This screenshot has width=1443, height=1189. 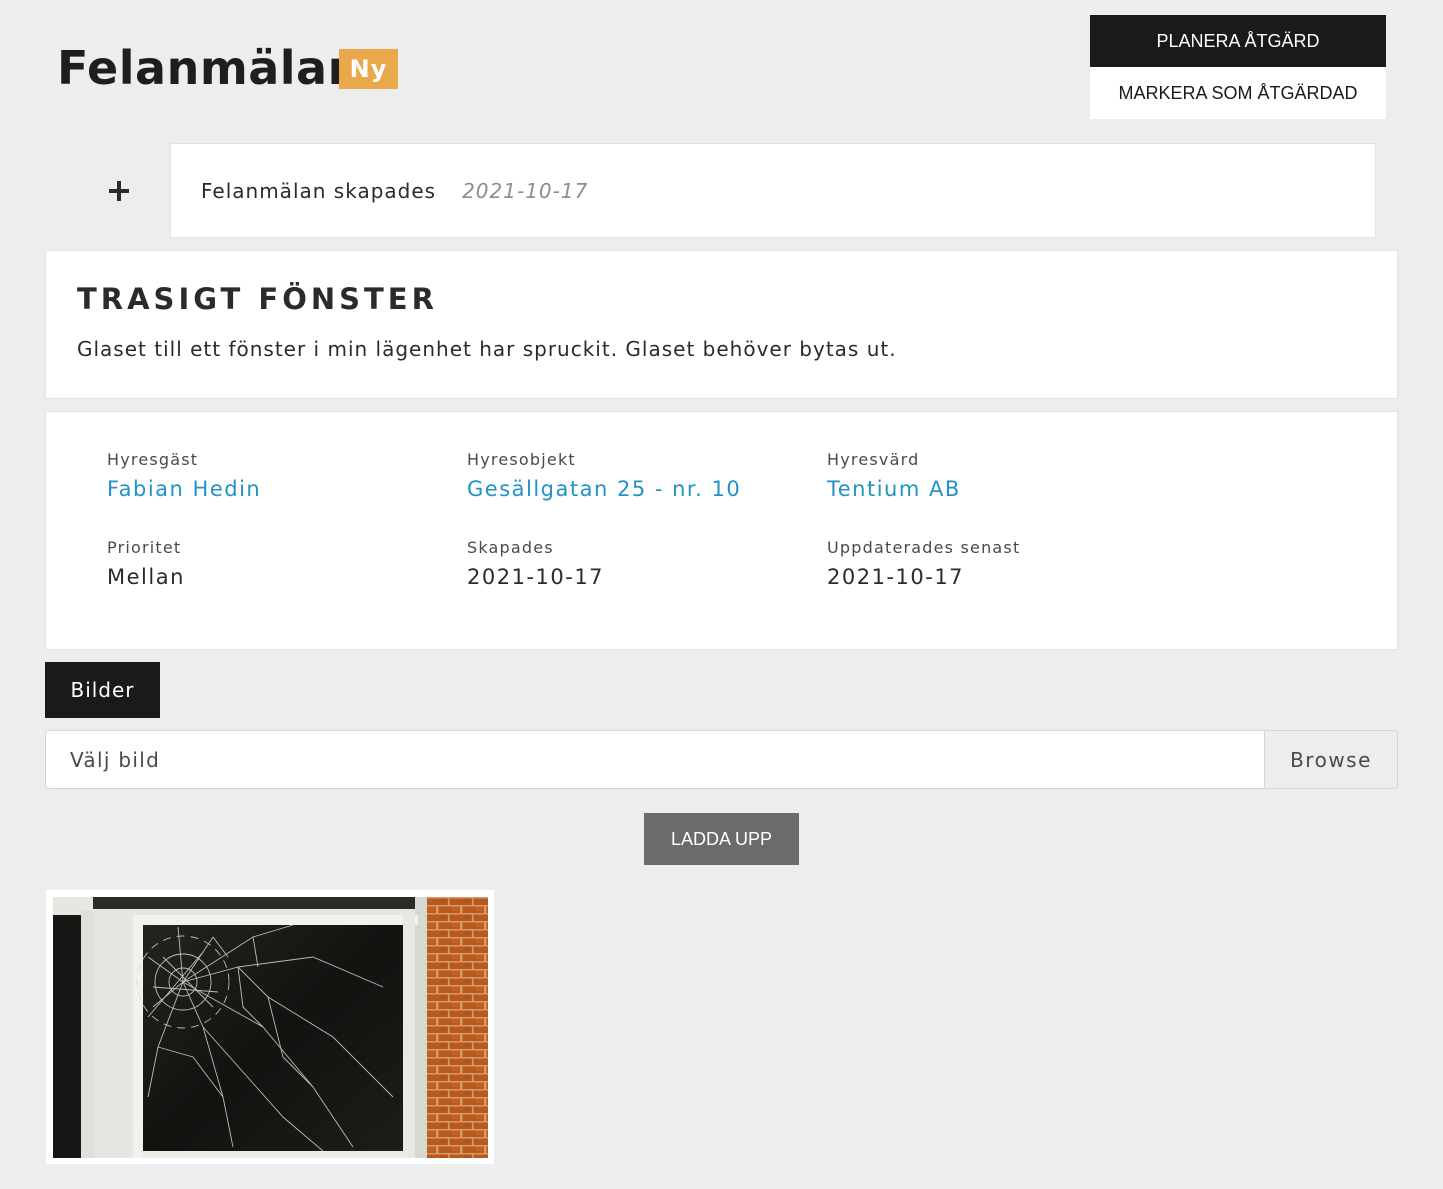 What do you see at coordinates (873, 459) in the screenshot?
I see `landlord-label: Hyresvärd` at bounding box center [873, 459].